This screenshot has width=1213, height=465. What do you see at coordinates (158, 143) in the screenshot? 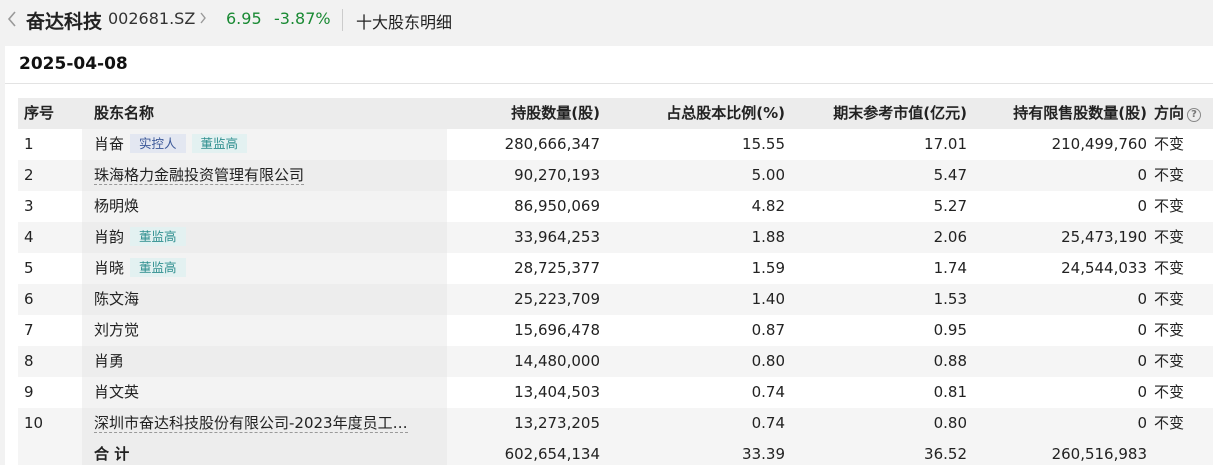
I see `shareholder-tag: 实控人` at bounding box center [158, 143].